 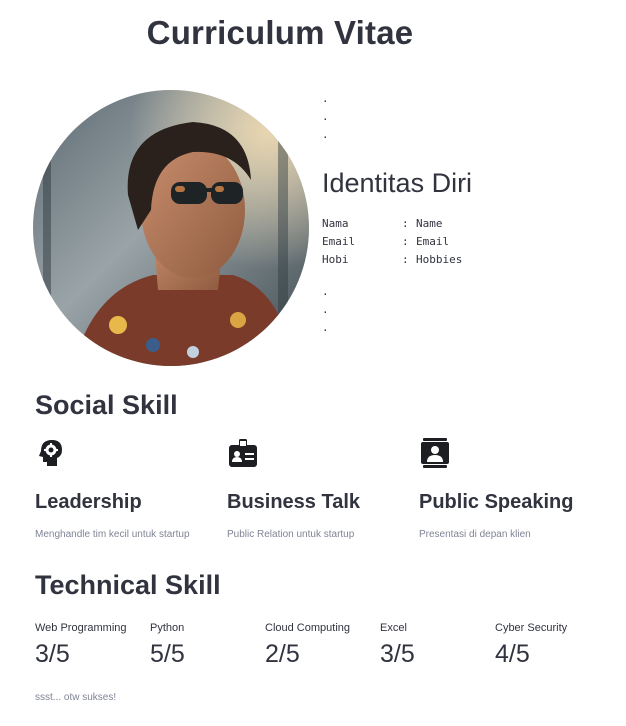 I want to click on metric-label: Excel, so click(x=393, y=628).